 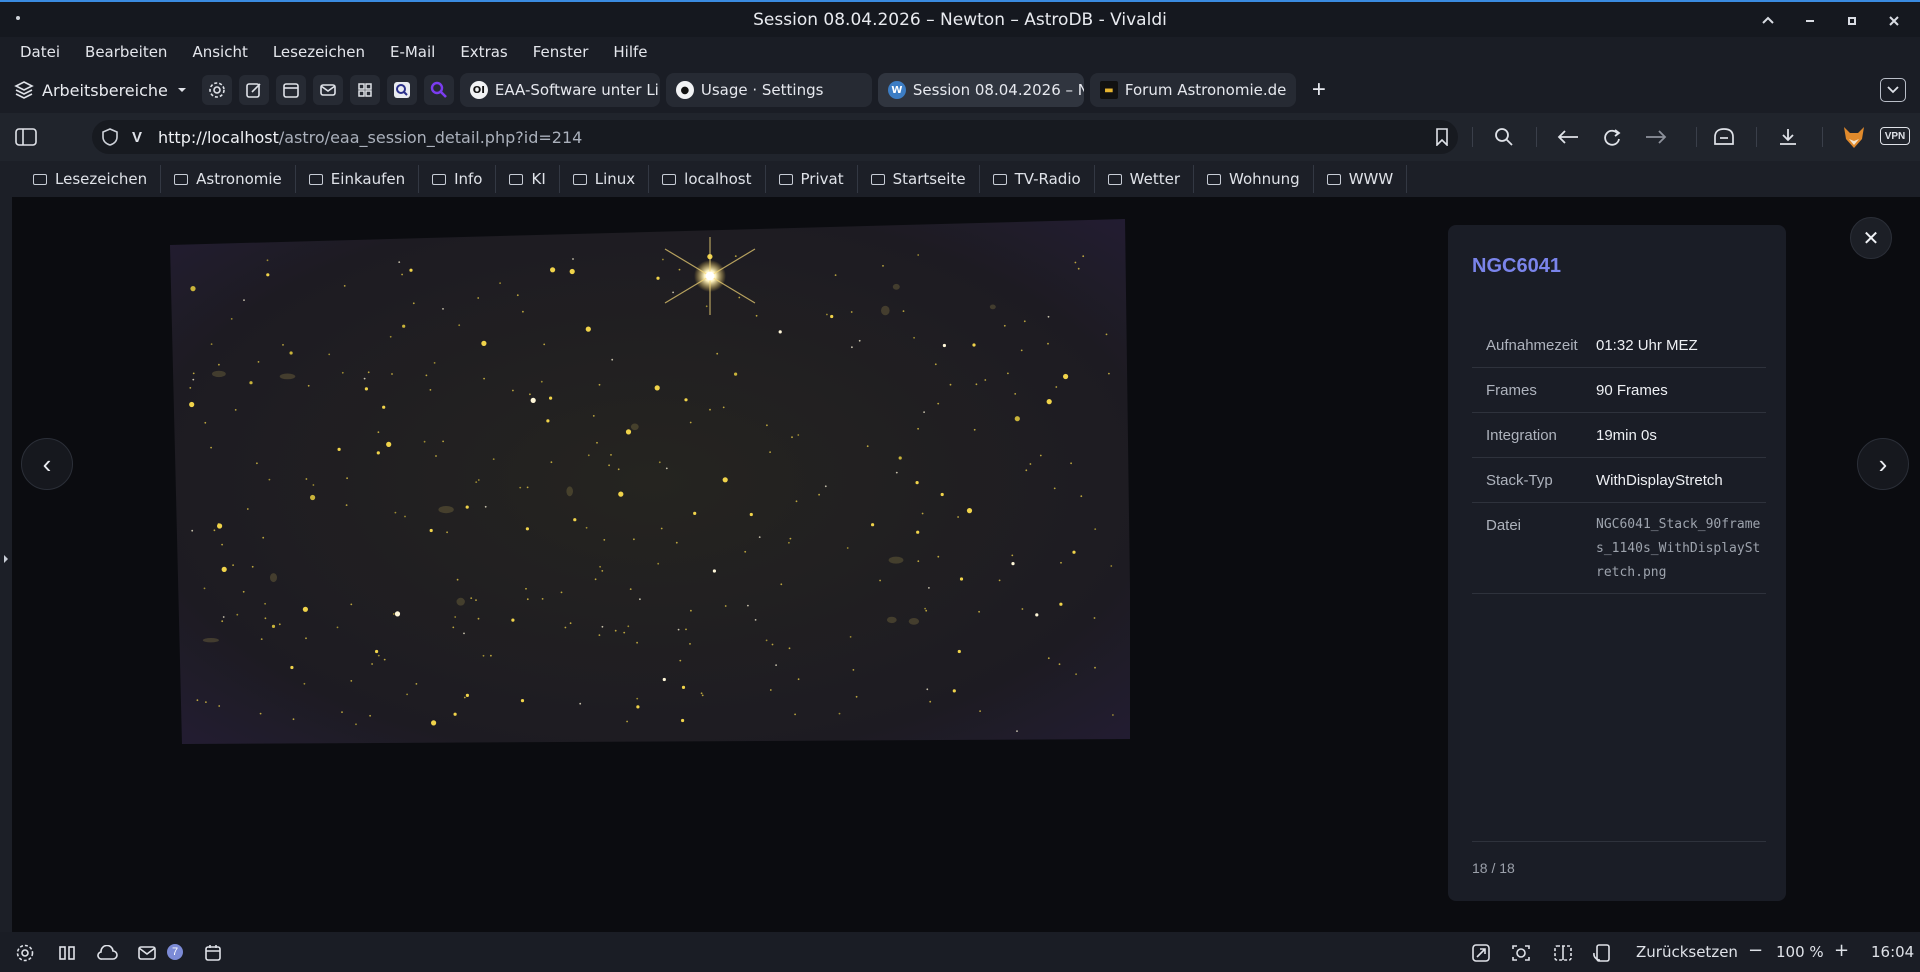 What do you see at coordinates (364, 90) in the screenshot?
I see `grid-icon` at bounding box center [364, 90].